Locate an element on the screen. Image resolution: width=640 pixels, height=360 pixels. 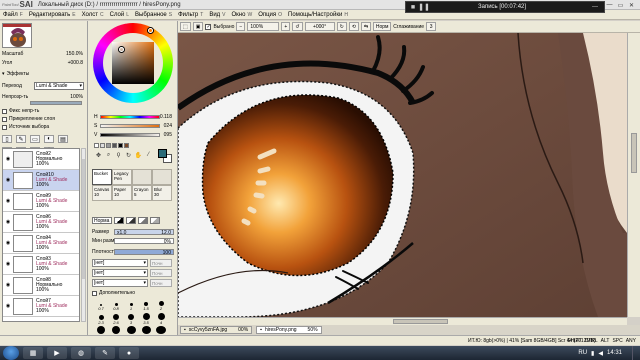
rotate-right-button: ↻ is located at coordinates (341, 26).